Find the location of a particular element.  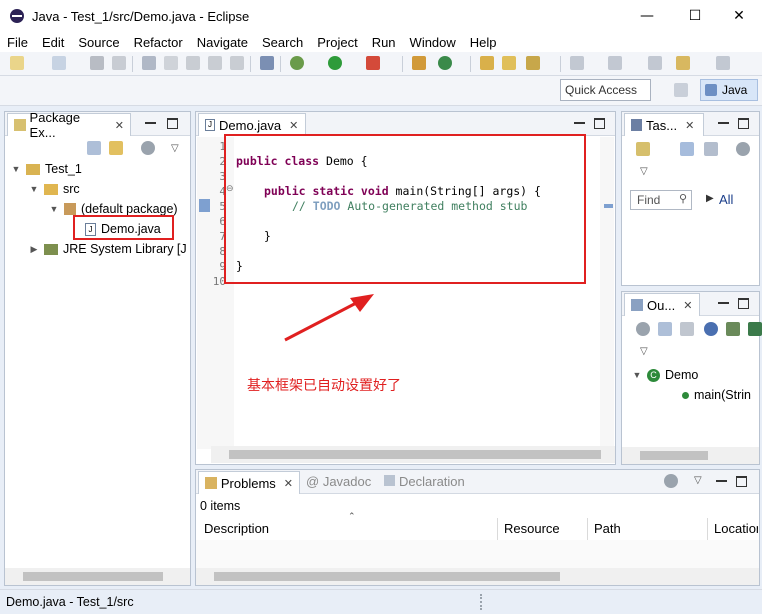

new-task-icon is located at coordinates (643, 149).